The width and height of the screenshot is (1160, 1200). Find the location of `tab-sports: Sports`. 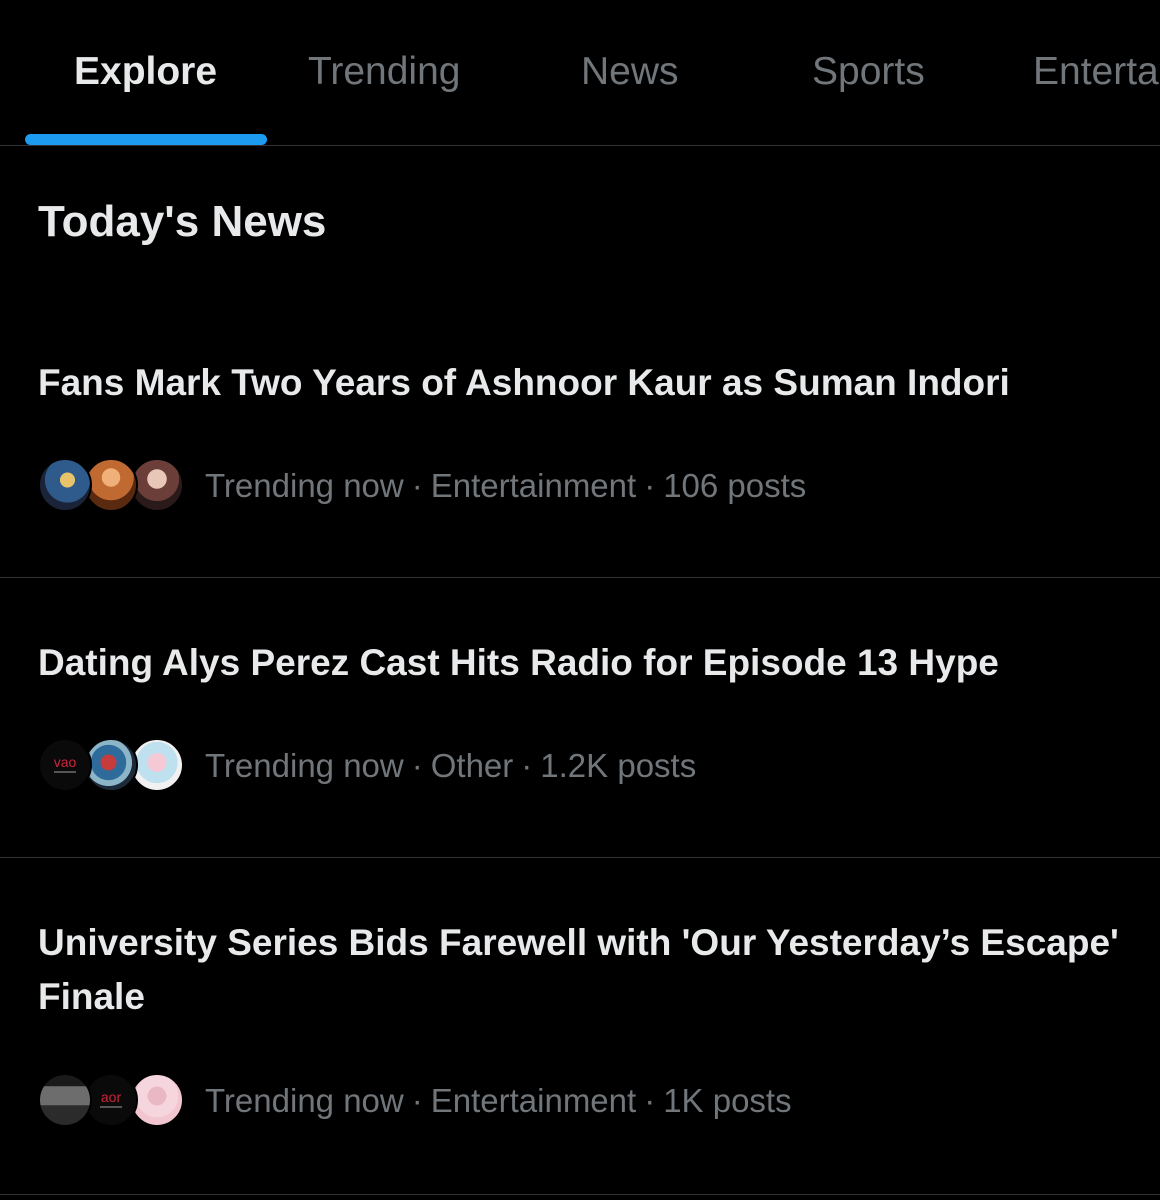

tab-sports: Sports is located at coordinates (868, 72).